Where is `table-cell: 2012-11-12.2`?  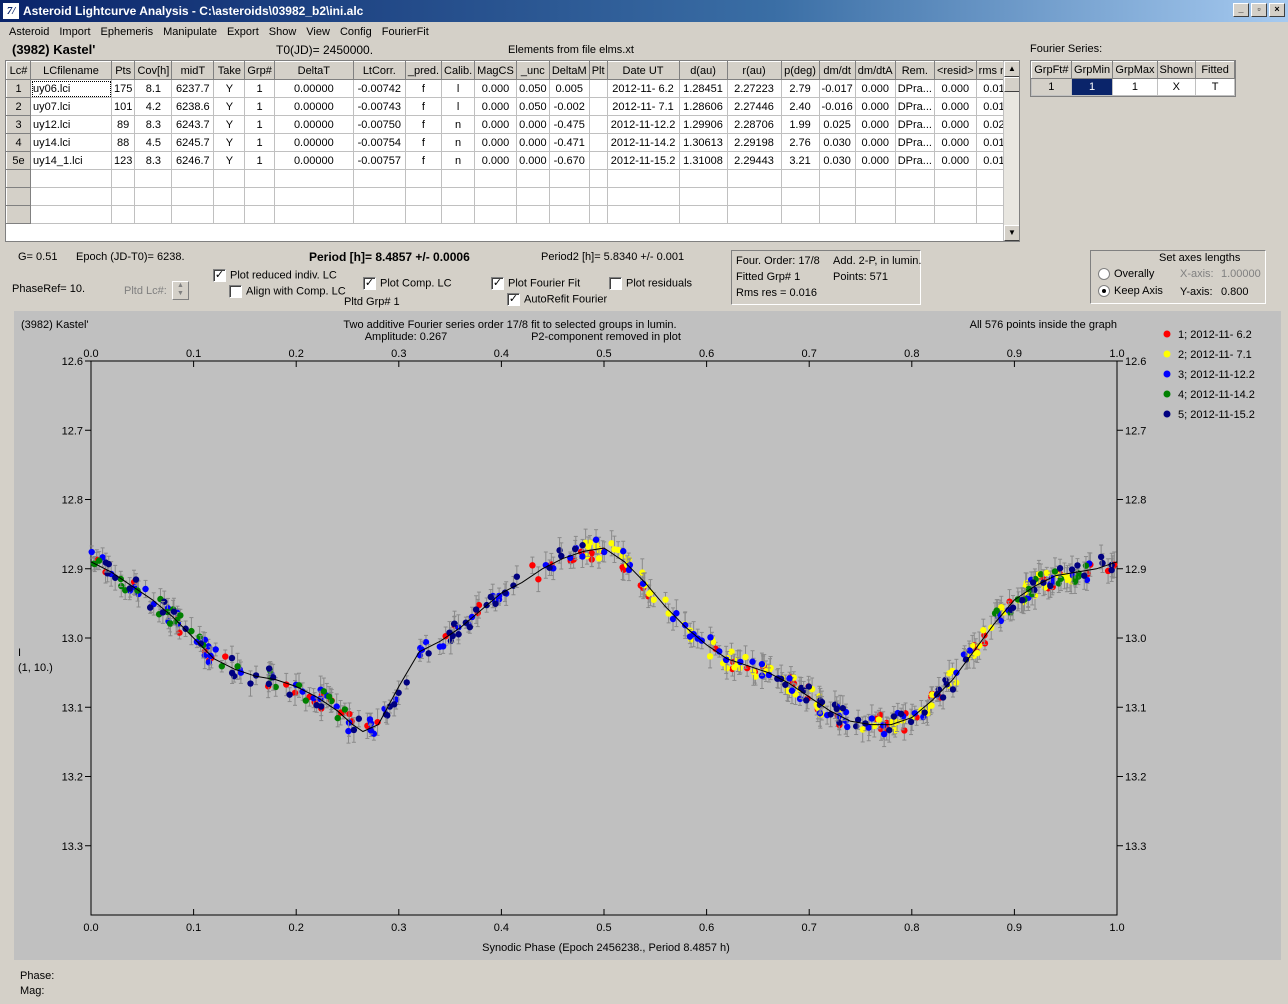
table-cell: 2012-11-12.2 is located at coordinates (643, 124).